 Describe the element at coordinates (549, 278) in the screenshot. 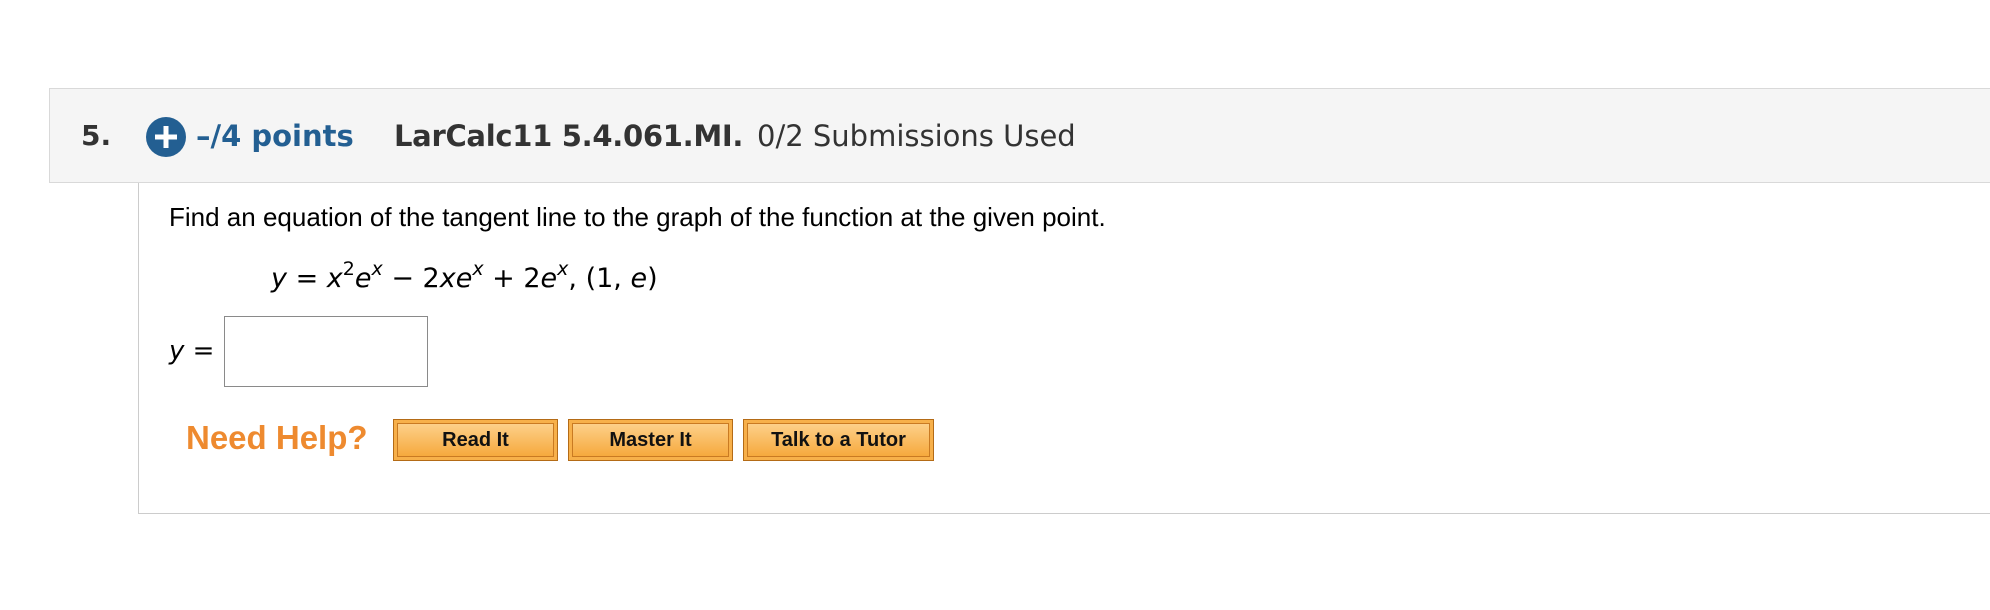

I see `eq-term3-e: e` at that location.